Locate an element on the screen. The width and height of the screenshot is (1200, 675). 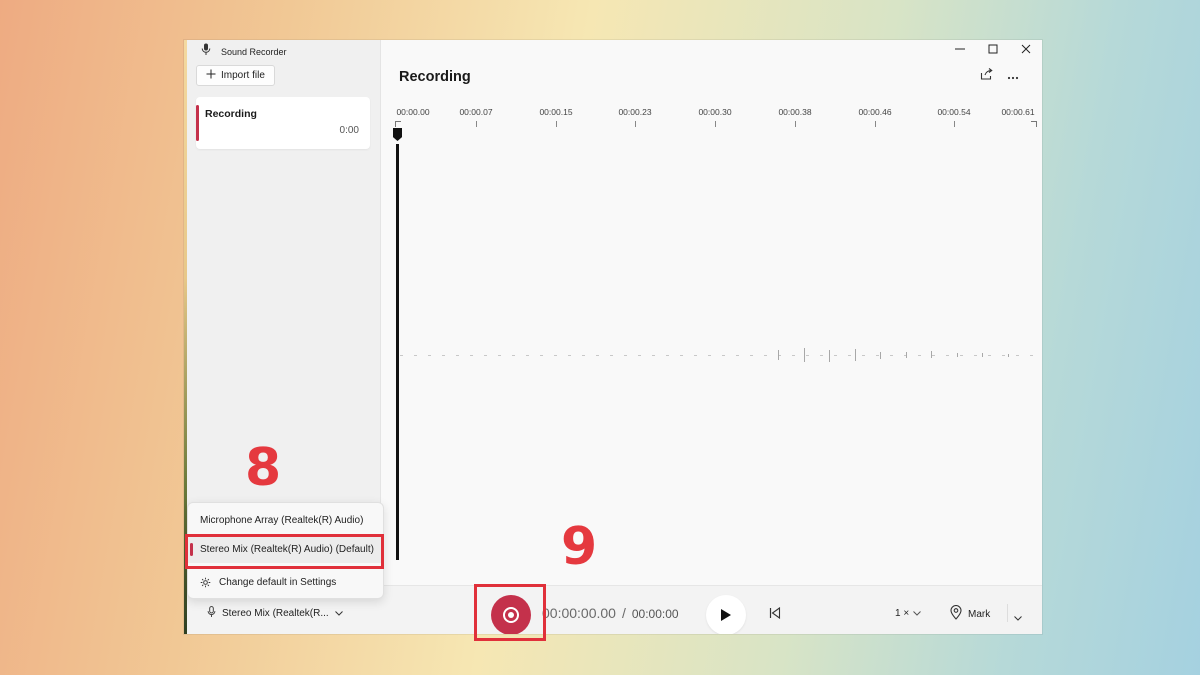
location-pin-icon is located at coordinates (956, 614).